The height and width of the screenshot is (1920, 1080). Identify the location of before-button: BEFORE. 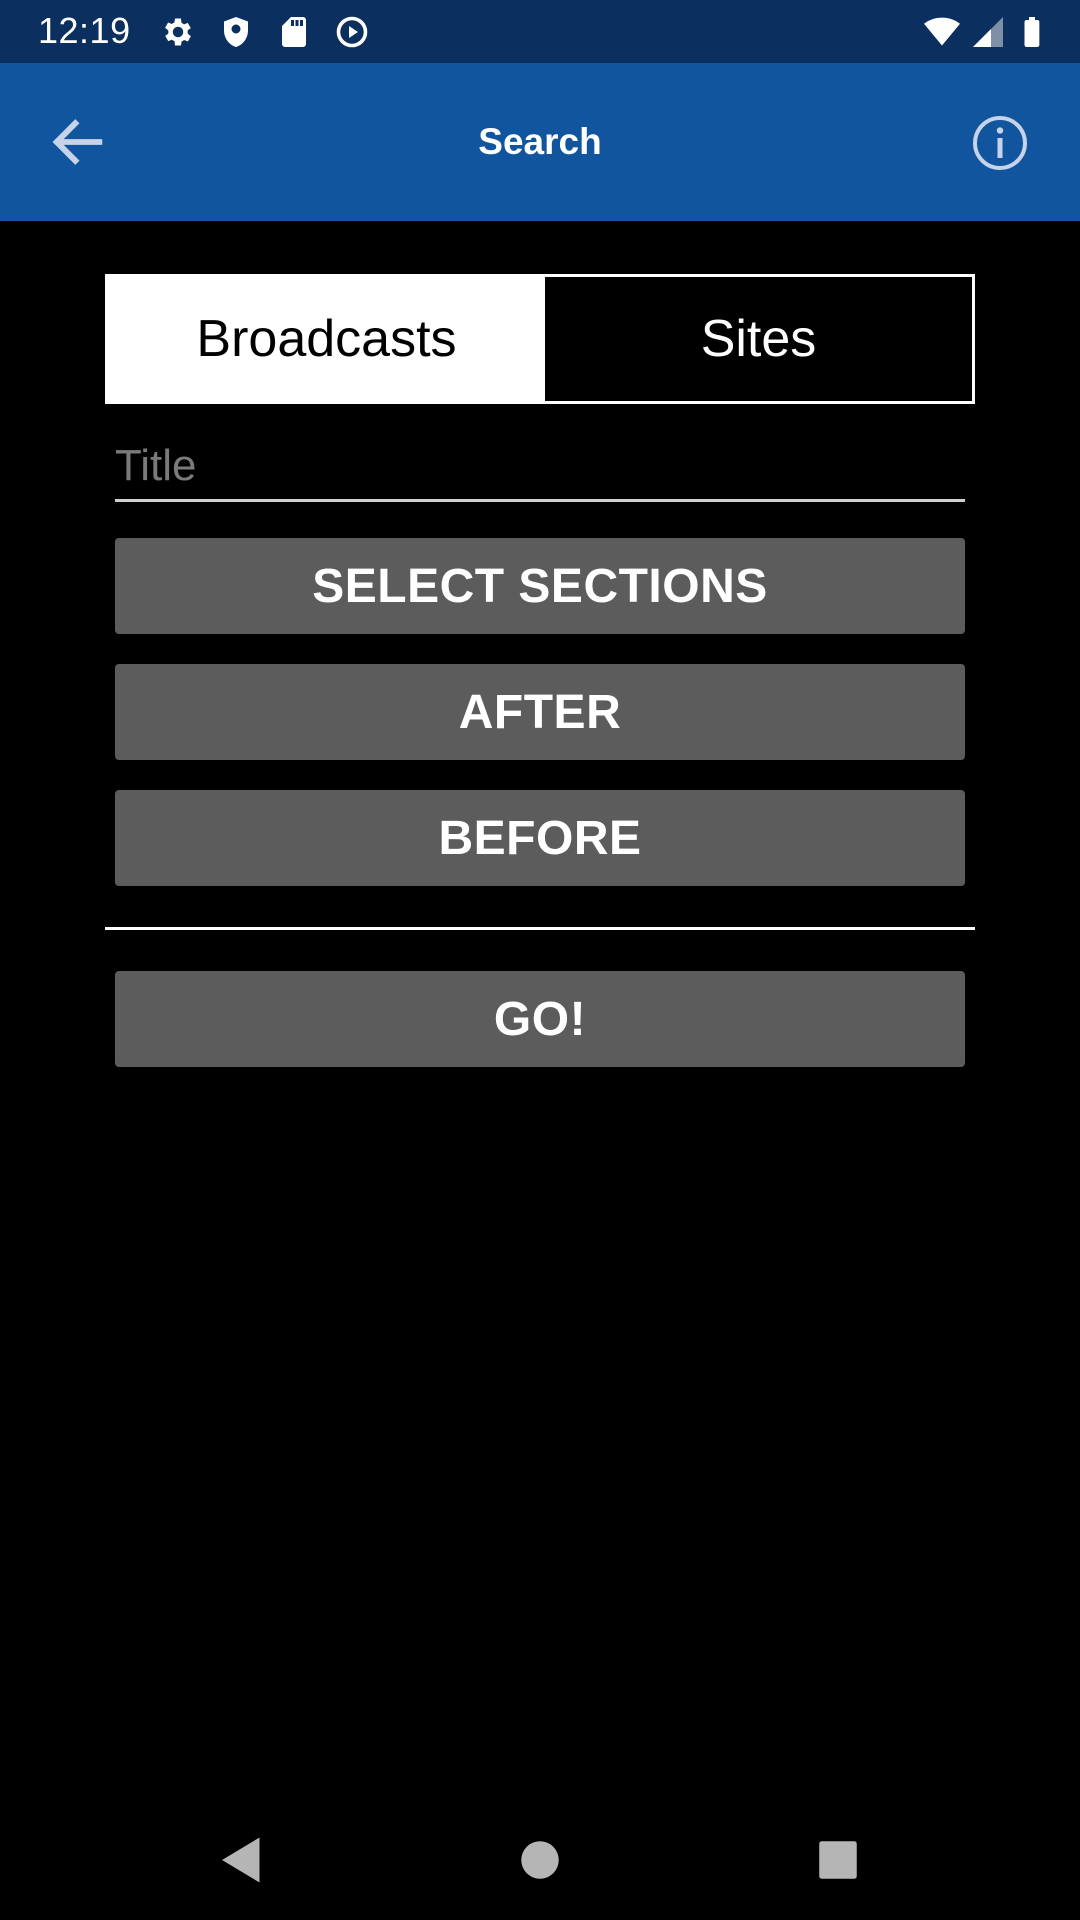
(540, 838).